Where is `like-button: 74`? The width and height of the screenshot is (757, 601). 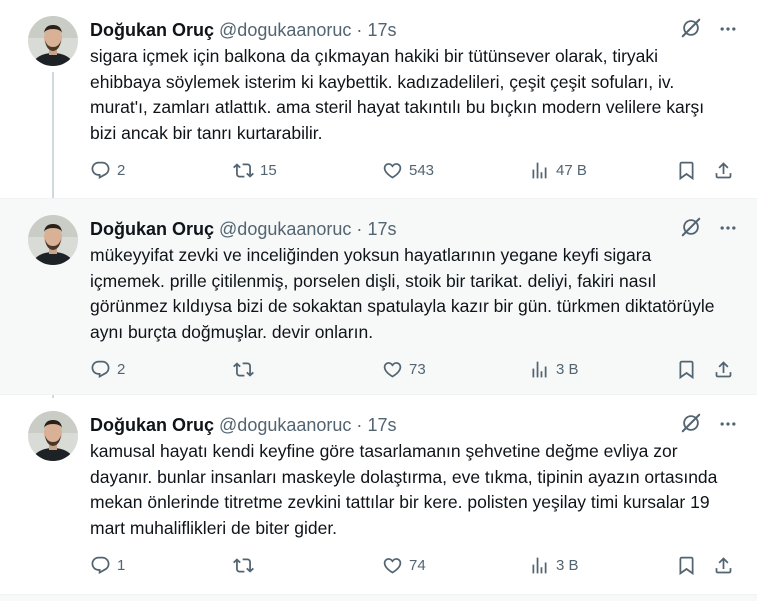 like-button: 74 is located at coordinates (404, 565).